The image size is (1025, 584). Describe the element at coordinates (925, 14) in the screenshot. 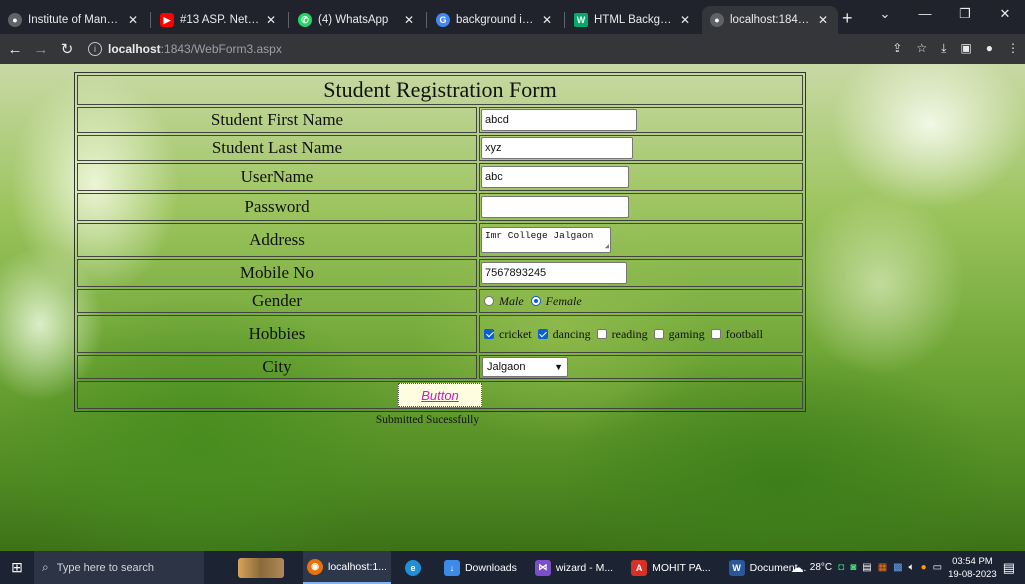

I see `minimize-button: —` at that location.